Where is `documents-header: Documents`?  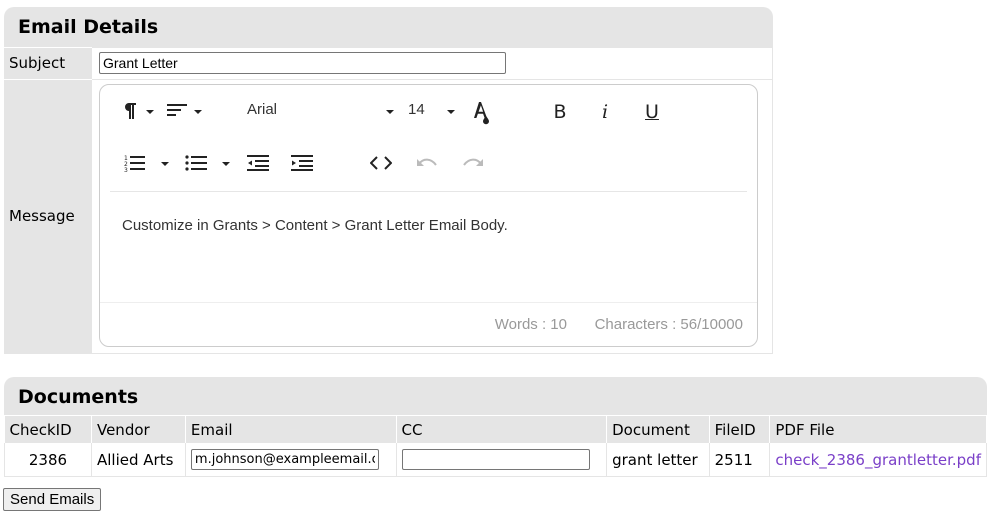
documents-header: Documents is located at coordinates (495, 396).